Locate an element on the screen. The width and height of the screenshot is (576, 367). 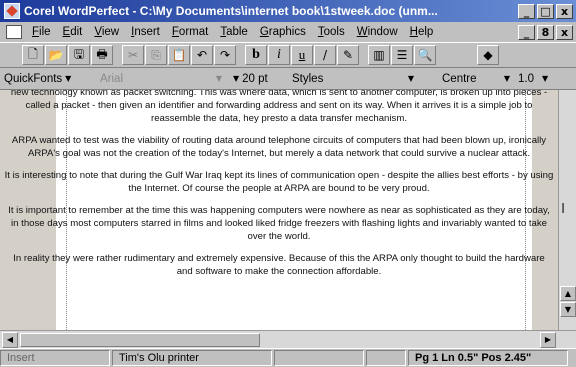
document-icon is located at coordinates (14, 32).